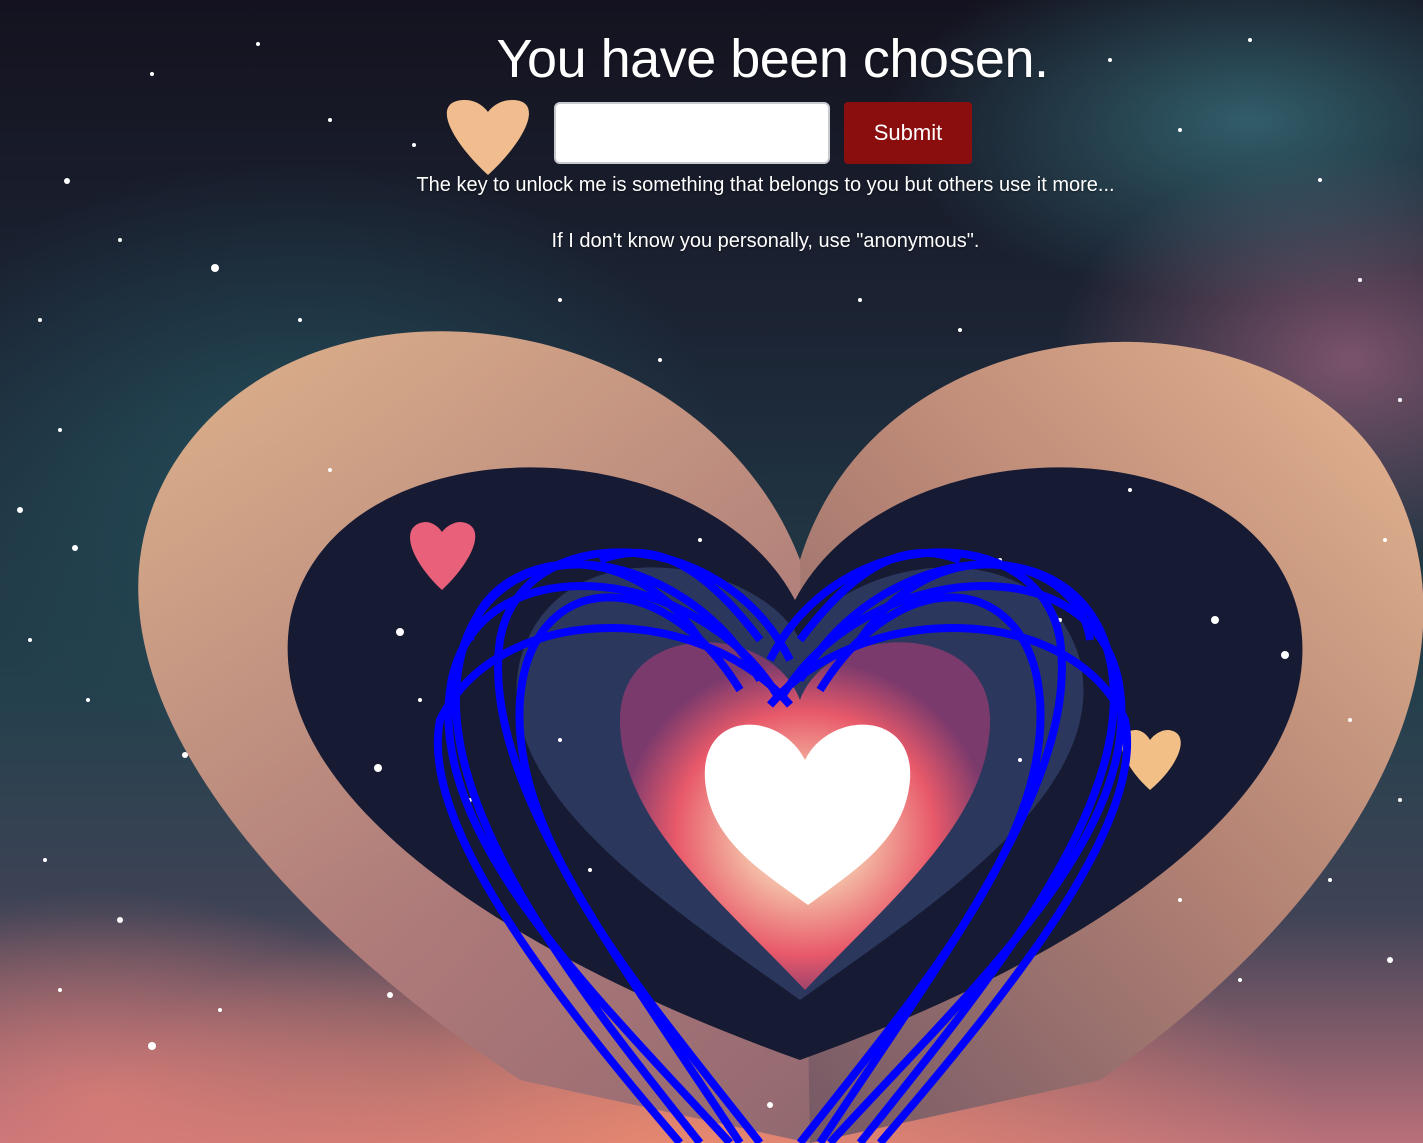  I want to click on floating-heart-icon, so click(487, 137).